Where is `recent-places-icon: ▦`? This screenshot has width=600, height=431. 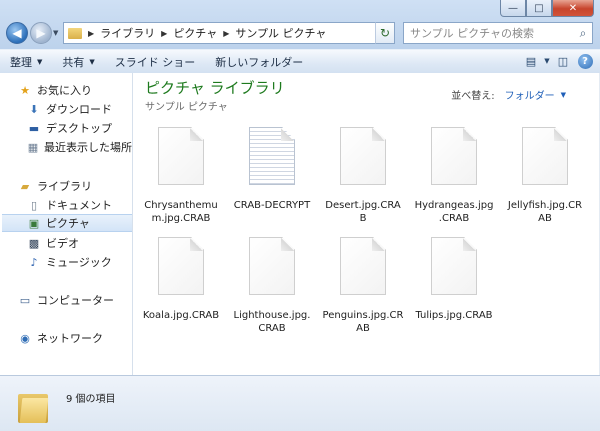 recent-places-icon: ▦ is located at coordinates (33, 147).